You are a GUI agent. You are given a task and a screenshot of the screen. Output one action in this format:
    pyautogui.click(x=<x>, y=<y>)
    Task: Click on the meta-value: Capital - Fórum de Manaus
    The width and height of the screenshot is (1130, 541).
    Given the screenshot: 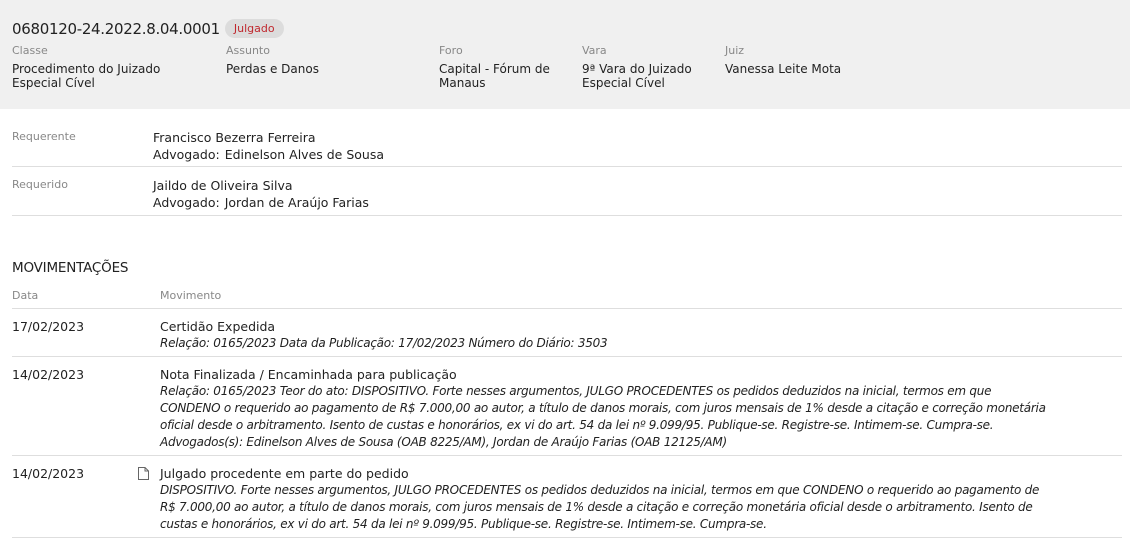 What is the action you would take?
    pyautogui.click(x=494, y=76)
    